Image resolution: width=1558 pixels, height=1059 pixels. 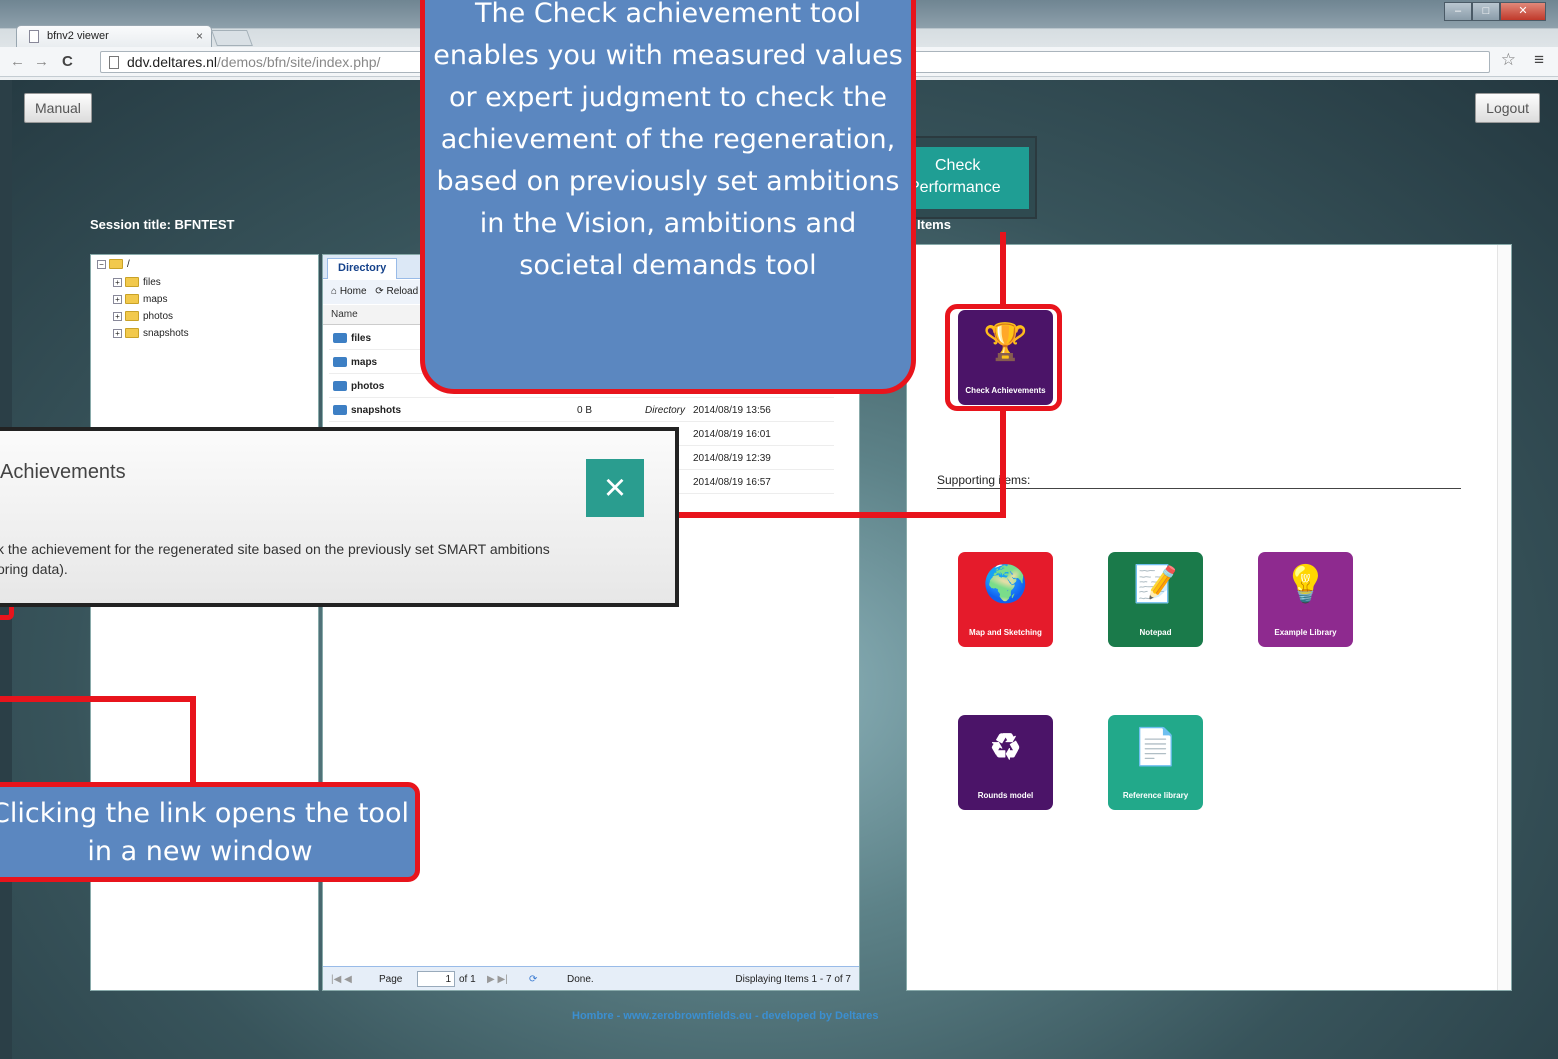 I want to click on rounds-model-label: Rounds model, so click(x=1005, y=795).